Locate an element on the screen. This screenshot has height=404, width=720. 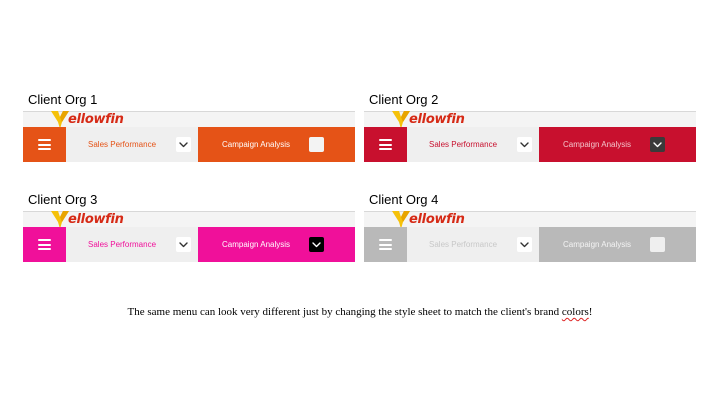
org-title: Client Org 3 is located at coordinates (63, 199).